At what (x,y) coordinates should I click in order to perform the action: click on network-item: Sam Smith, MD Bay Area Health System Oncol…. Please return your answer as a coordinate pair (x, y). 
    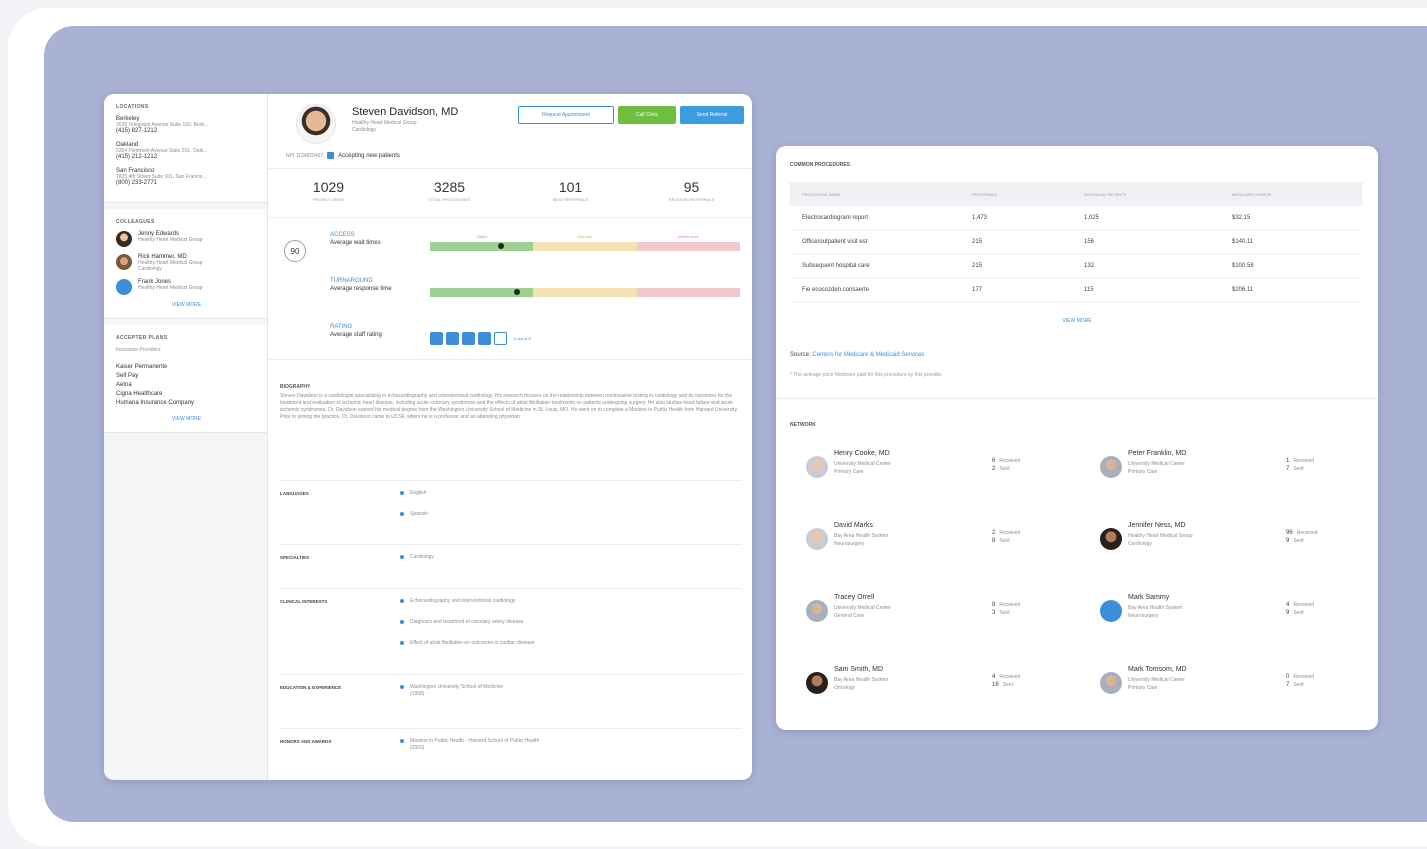
    Looking at the image, I should click on (936, 687).